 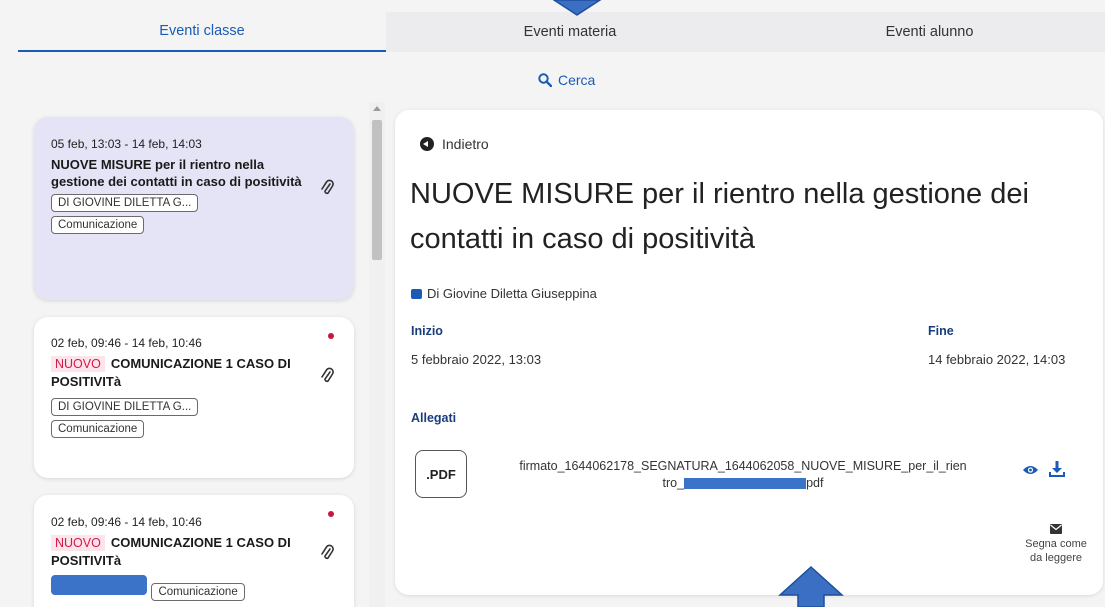 What do you see at coordinates (545, 80) in the screenshot?
I see `search-icon` at bounding box center [545, 80].